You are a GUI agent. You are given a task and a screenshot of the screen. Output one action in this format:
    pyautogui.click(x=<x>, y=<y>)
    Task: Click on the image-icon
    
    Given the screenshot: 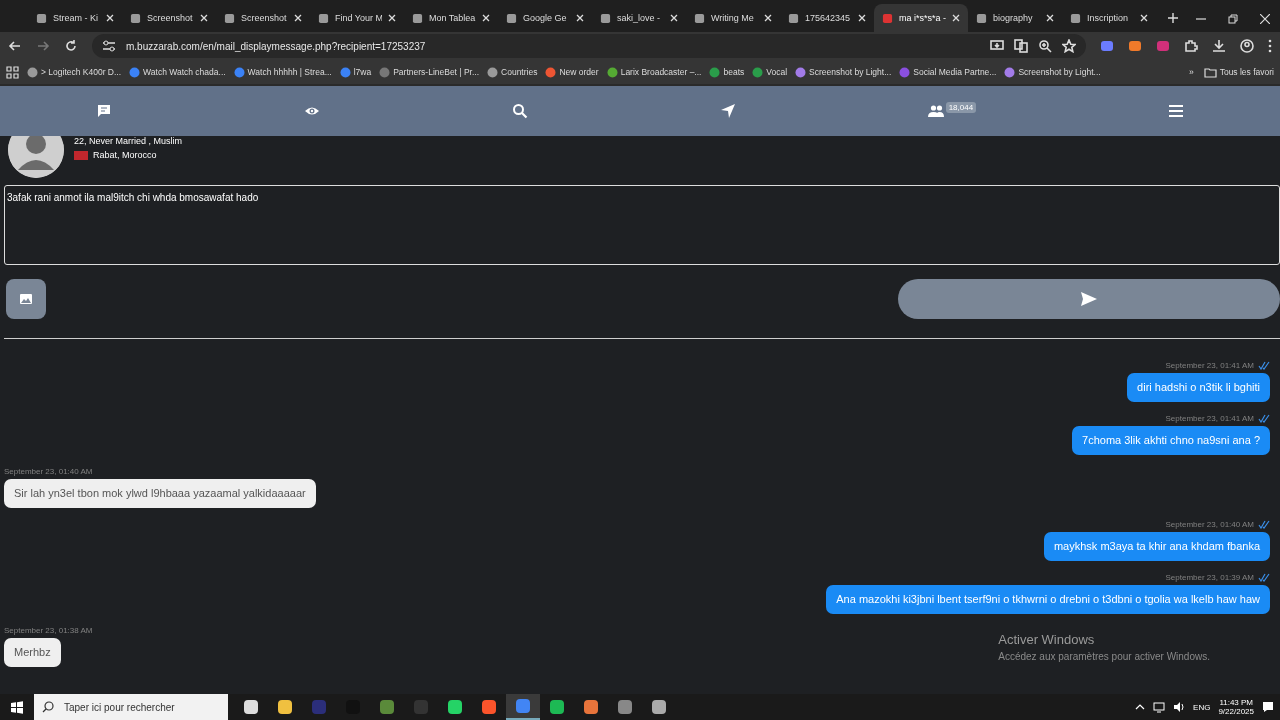 What is the action you would take?
    pyautogui.click(x=26, y=299)
    